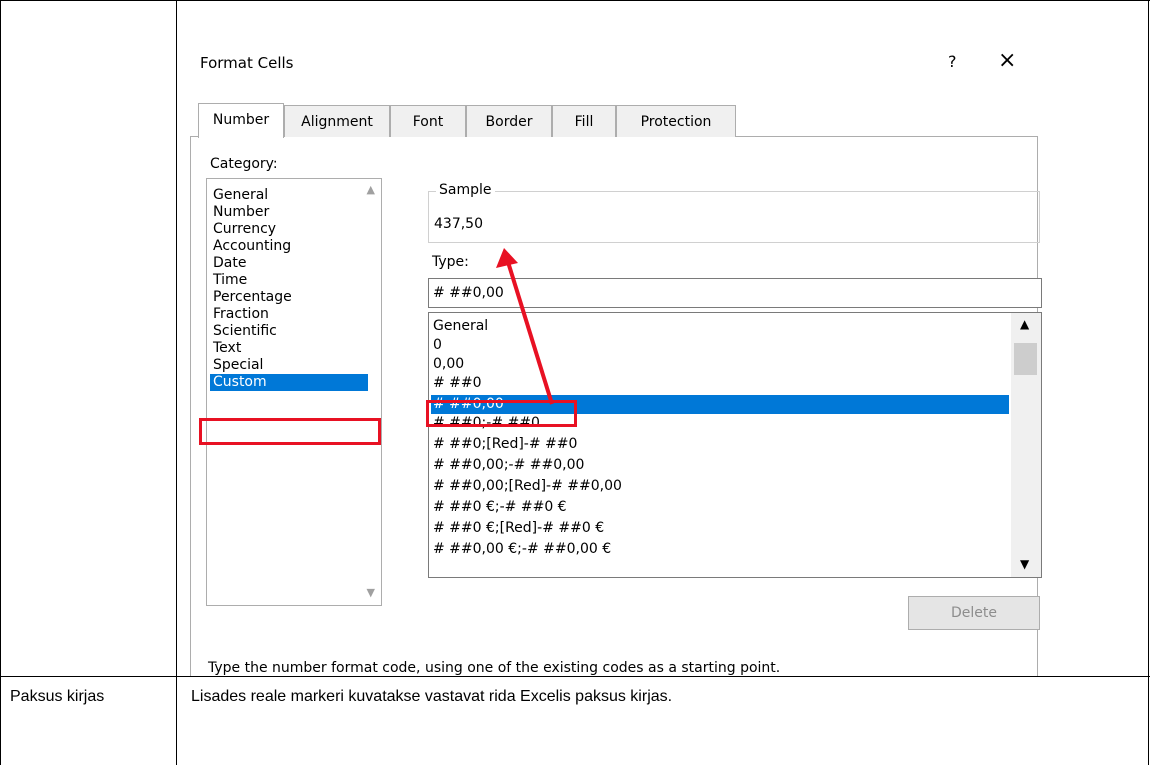  I want to click on table-row-divider, so click(575, 676).